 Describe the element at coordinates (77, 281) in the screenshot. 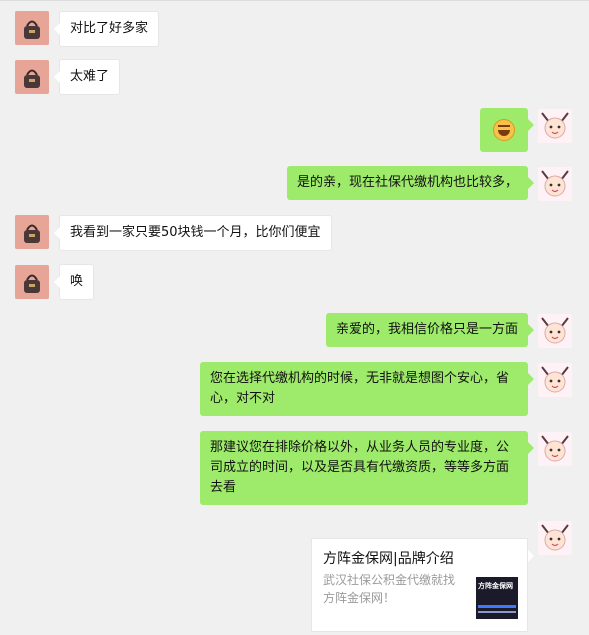

I see `message-text: 唤` at that location.